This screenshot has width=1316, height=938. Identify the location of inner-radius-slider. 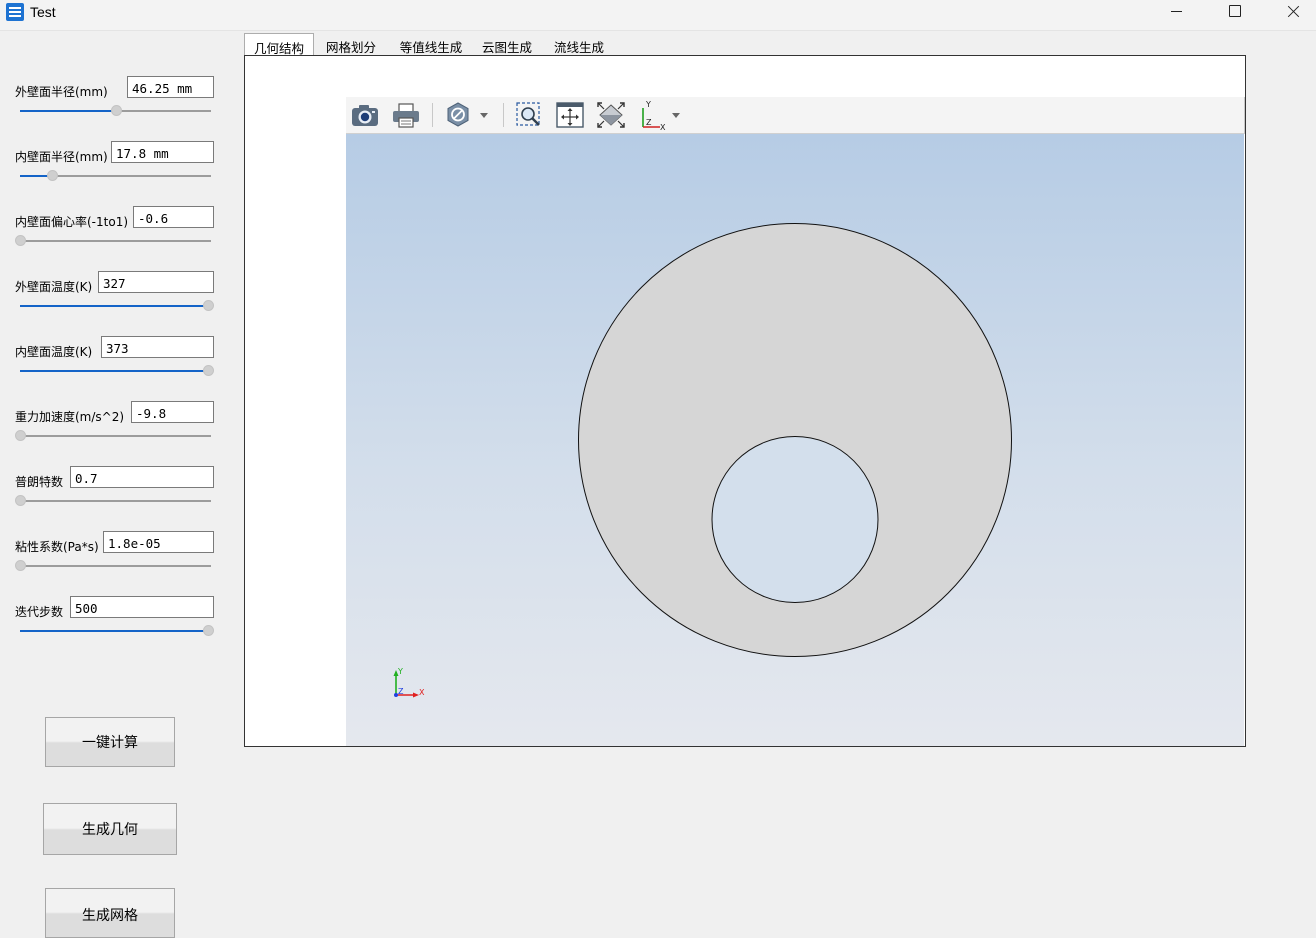
(115, 175).